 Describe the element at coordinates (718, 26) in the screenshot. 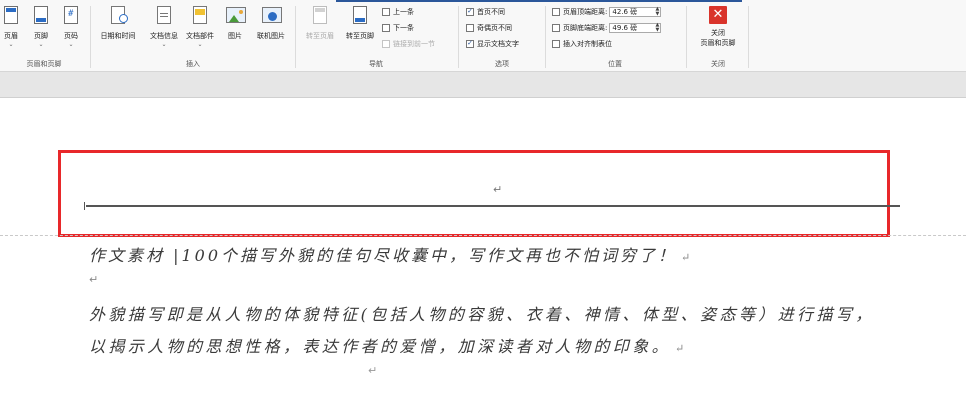

I see `close-header-footer-button: ✕ 关闭 页眉和页脚` at that location.